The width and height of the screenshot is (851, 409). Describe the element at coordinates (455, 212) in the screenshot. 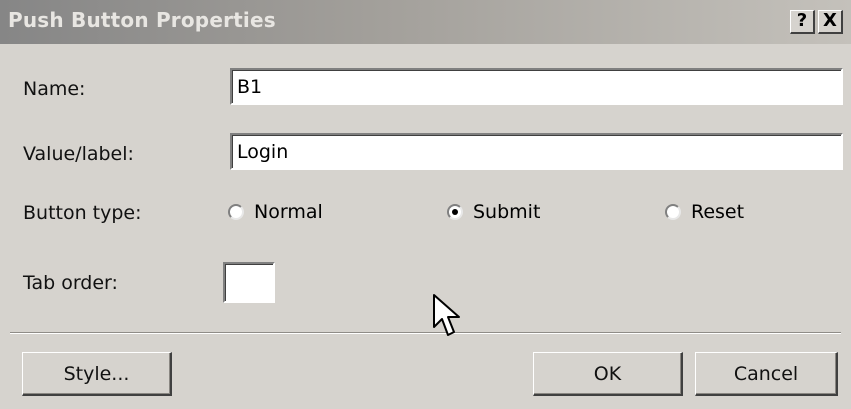

I see `radio-submit-circle` at that location.